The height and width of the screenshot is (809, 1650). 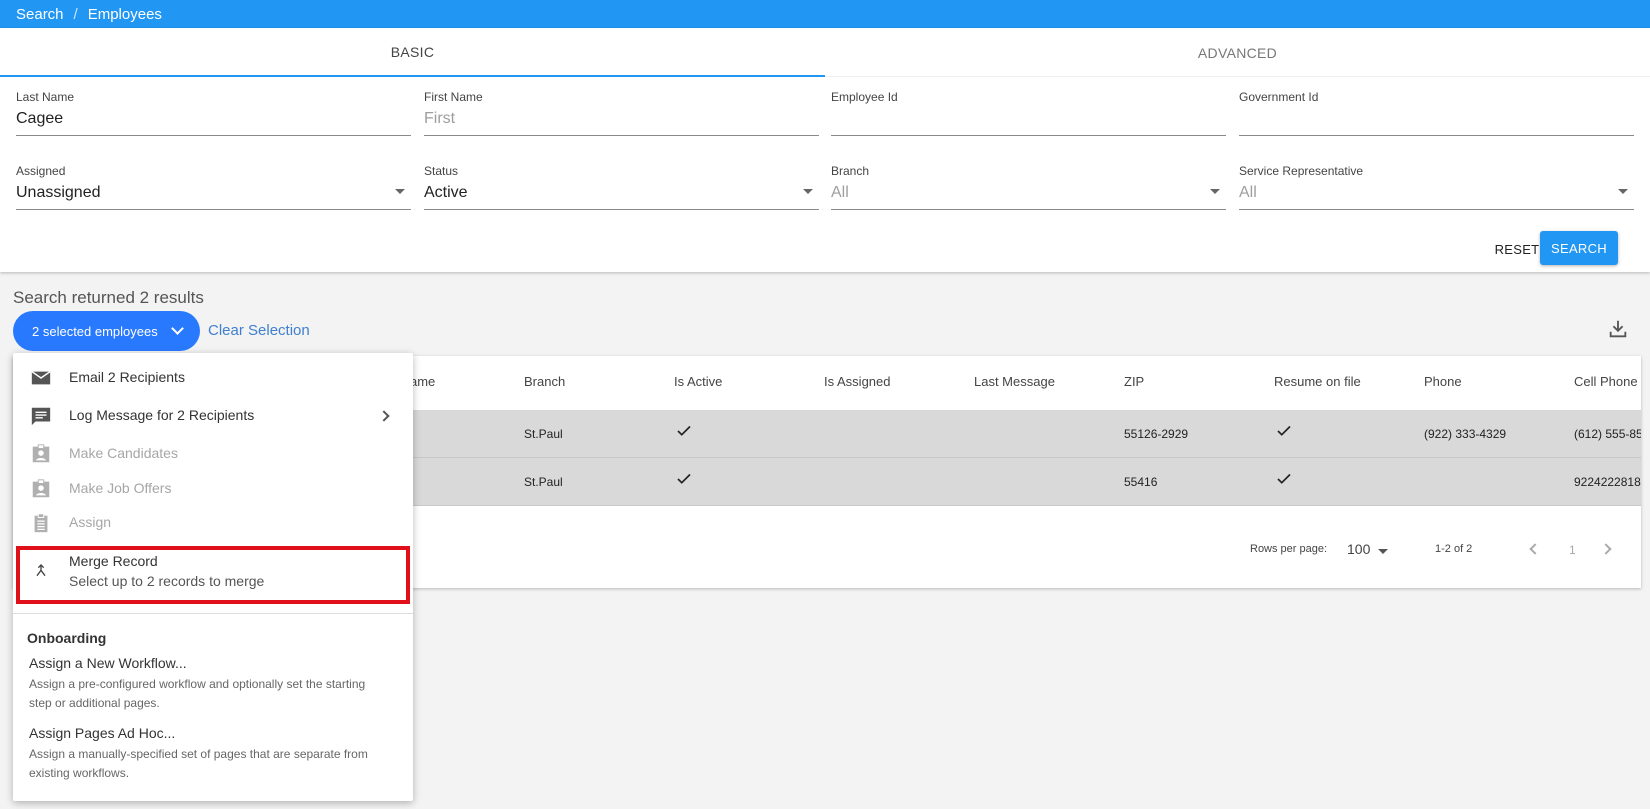 I want to click on tab-basic: BASIC, so click(x=412, y=52).